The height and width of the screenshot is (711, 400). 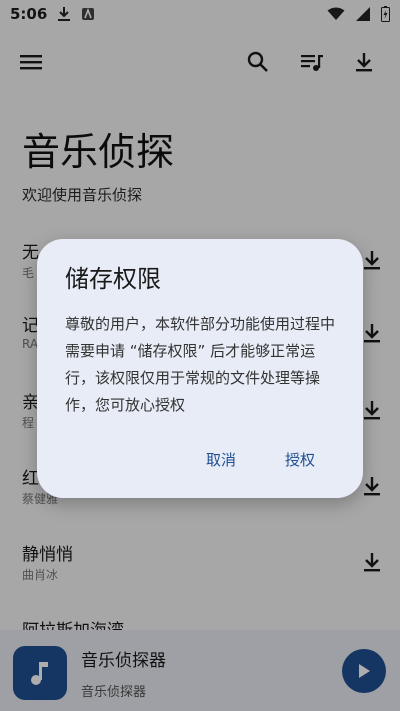 I want to click on dialog-title: 储存权限, so click(x=113, y=279).